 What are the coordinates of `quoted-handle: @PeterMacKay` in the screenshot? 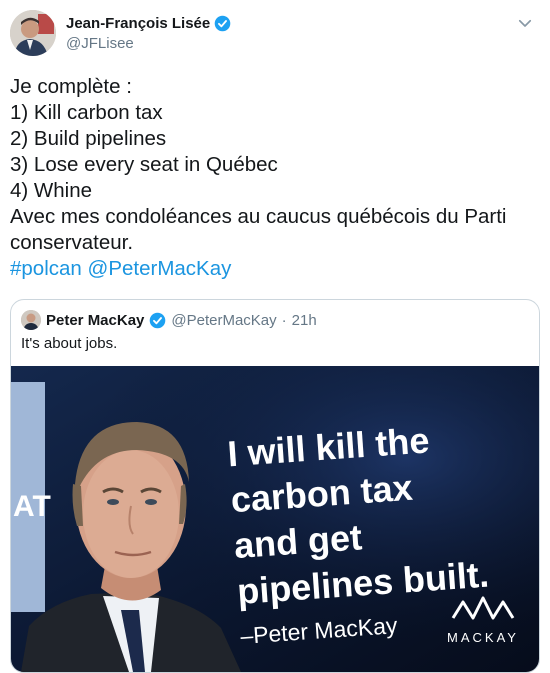 It's located at (223, 320).